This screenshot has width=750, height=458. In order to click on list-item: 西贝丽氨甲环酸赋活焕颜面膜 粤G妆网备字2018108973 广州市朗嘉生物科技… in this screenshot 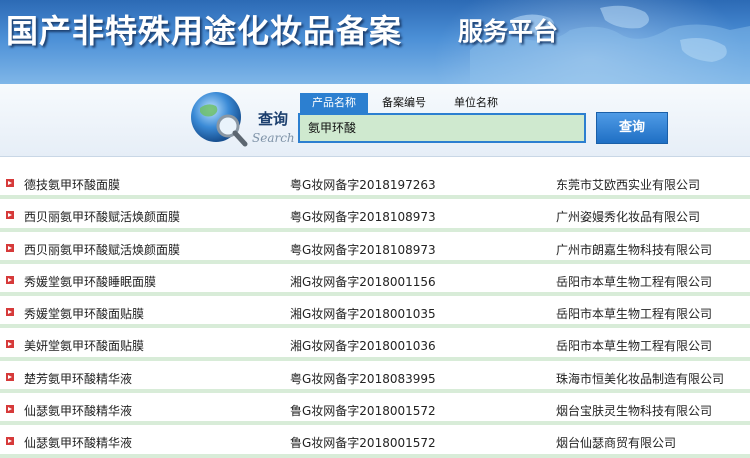, I will do `click(375, 248)`.